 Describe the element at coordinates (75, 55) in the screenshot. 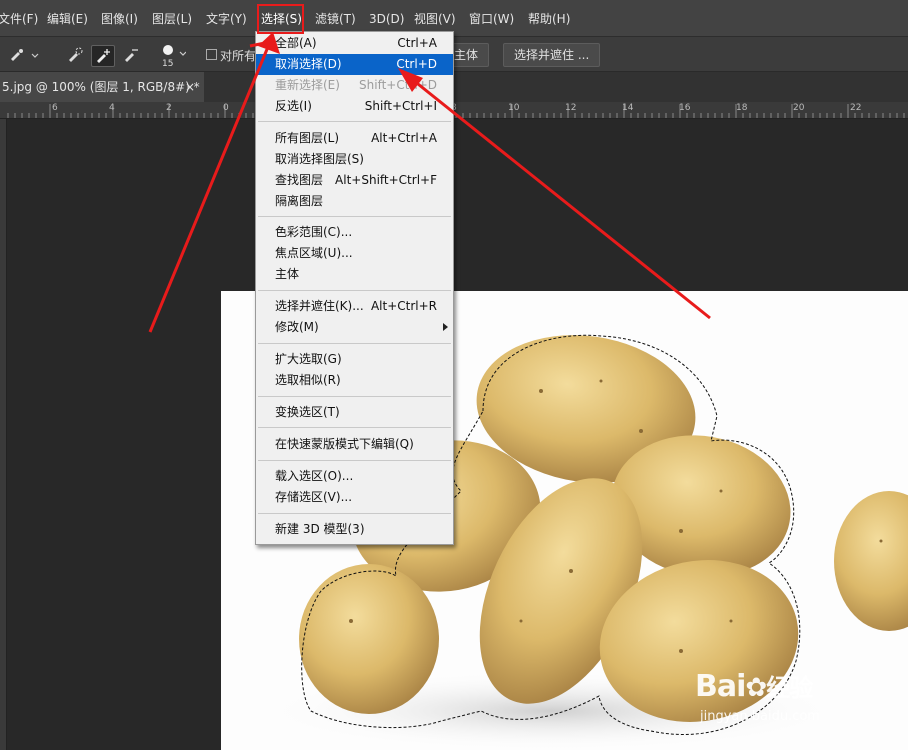

I see `new-selection-icon` at that location.